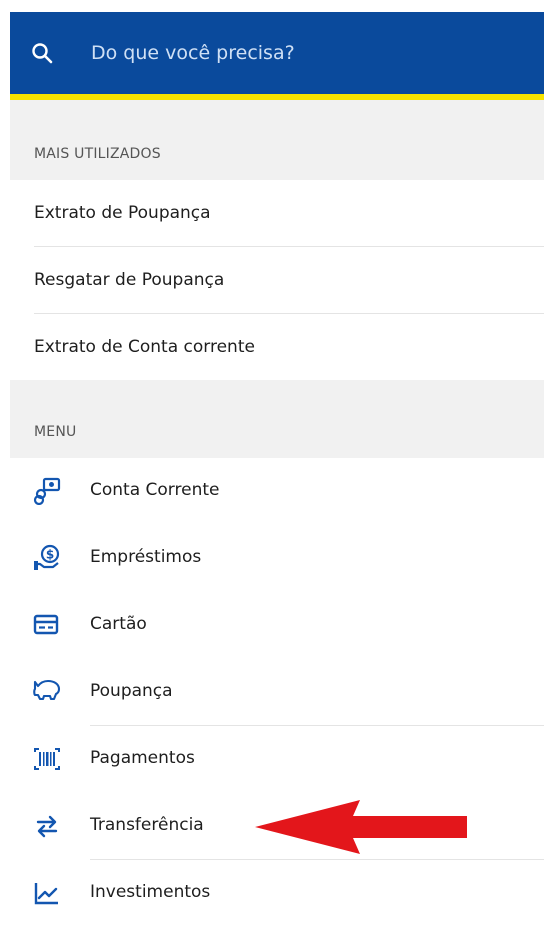 The width and height of the screenshot is (544, 926). What do you see at coordinates (277, 625) in the screenshot?
I see `menu-item-cartao: Cartão` at bounding box center [277, 625].